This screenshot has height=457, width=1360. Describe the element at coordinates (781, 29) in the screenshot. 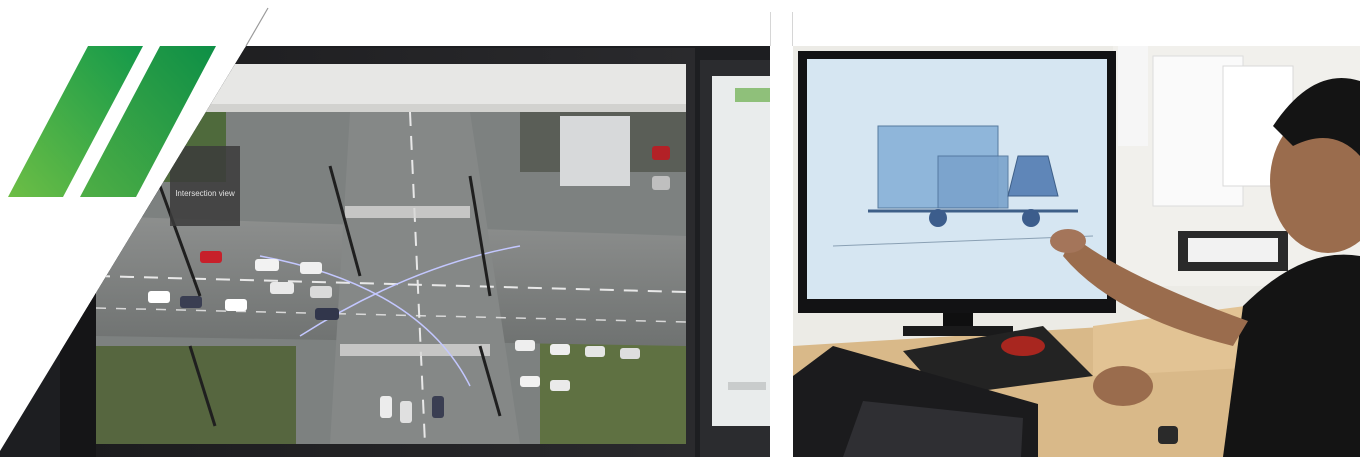

I see `photo-divider` at that location.